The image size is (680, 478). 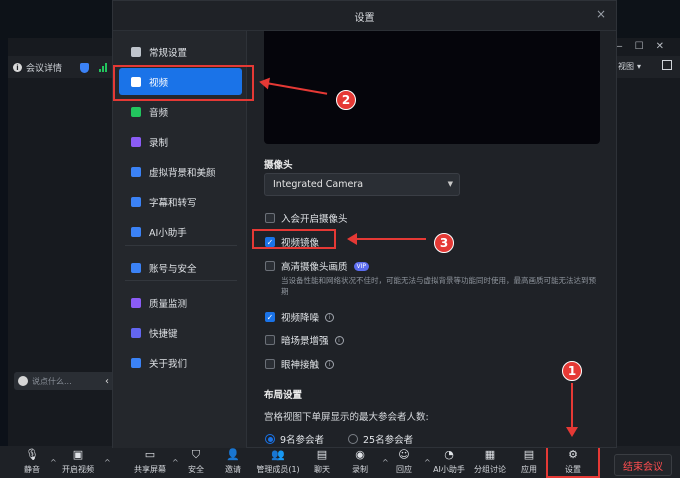 What do you see at coordinates (23, 381) in the screenshot?
I see `emoji-icon` at bounding box center [23, 381].